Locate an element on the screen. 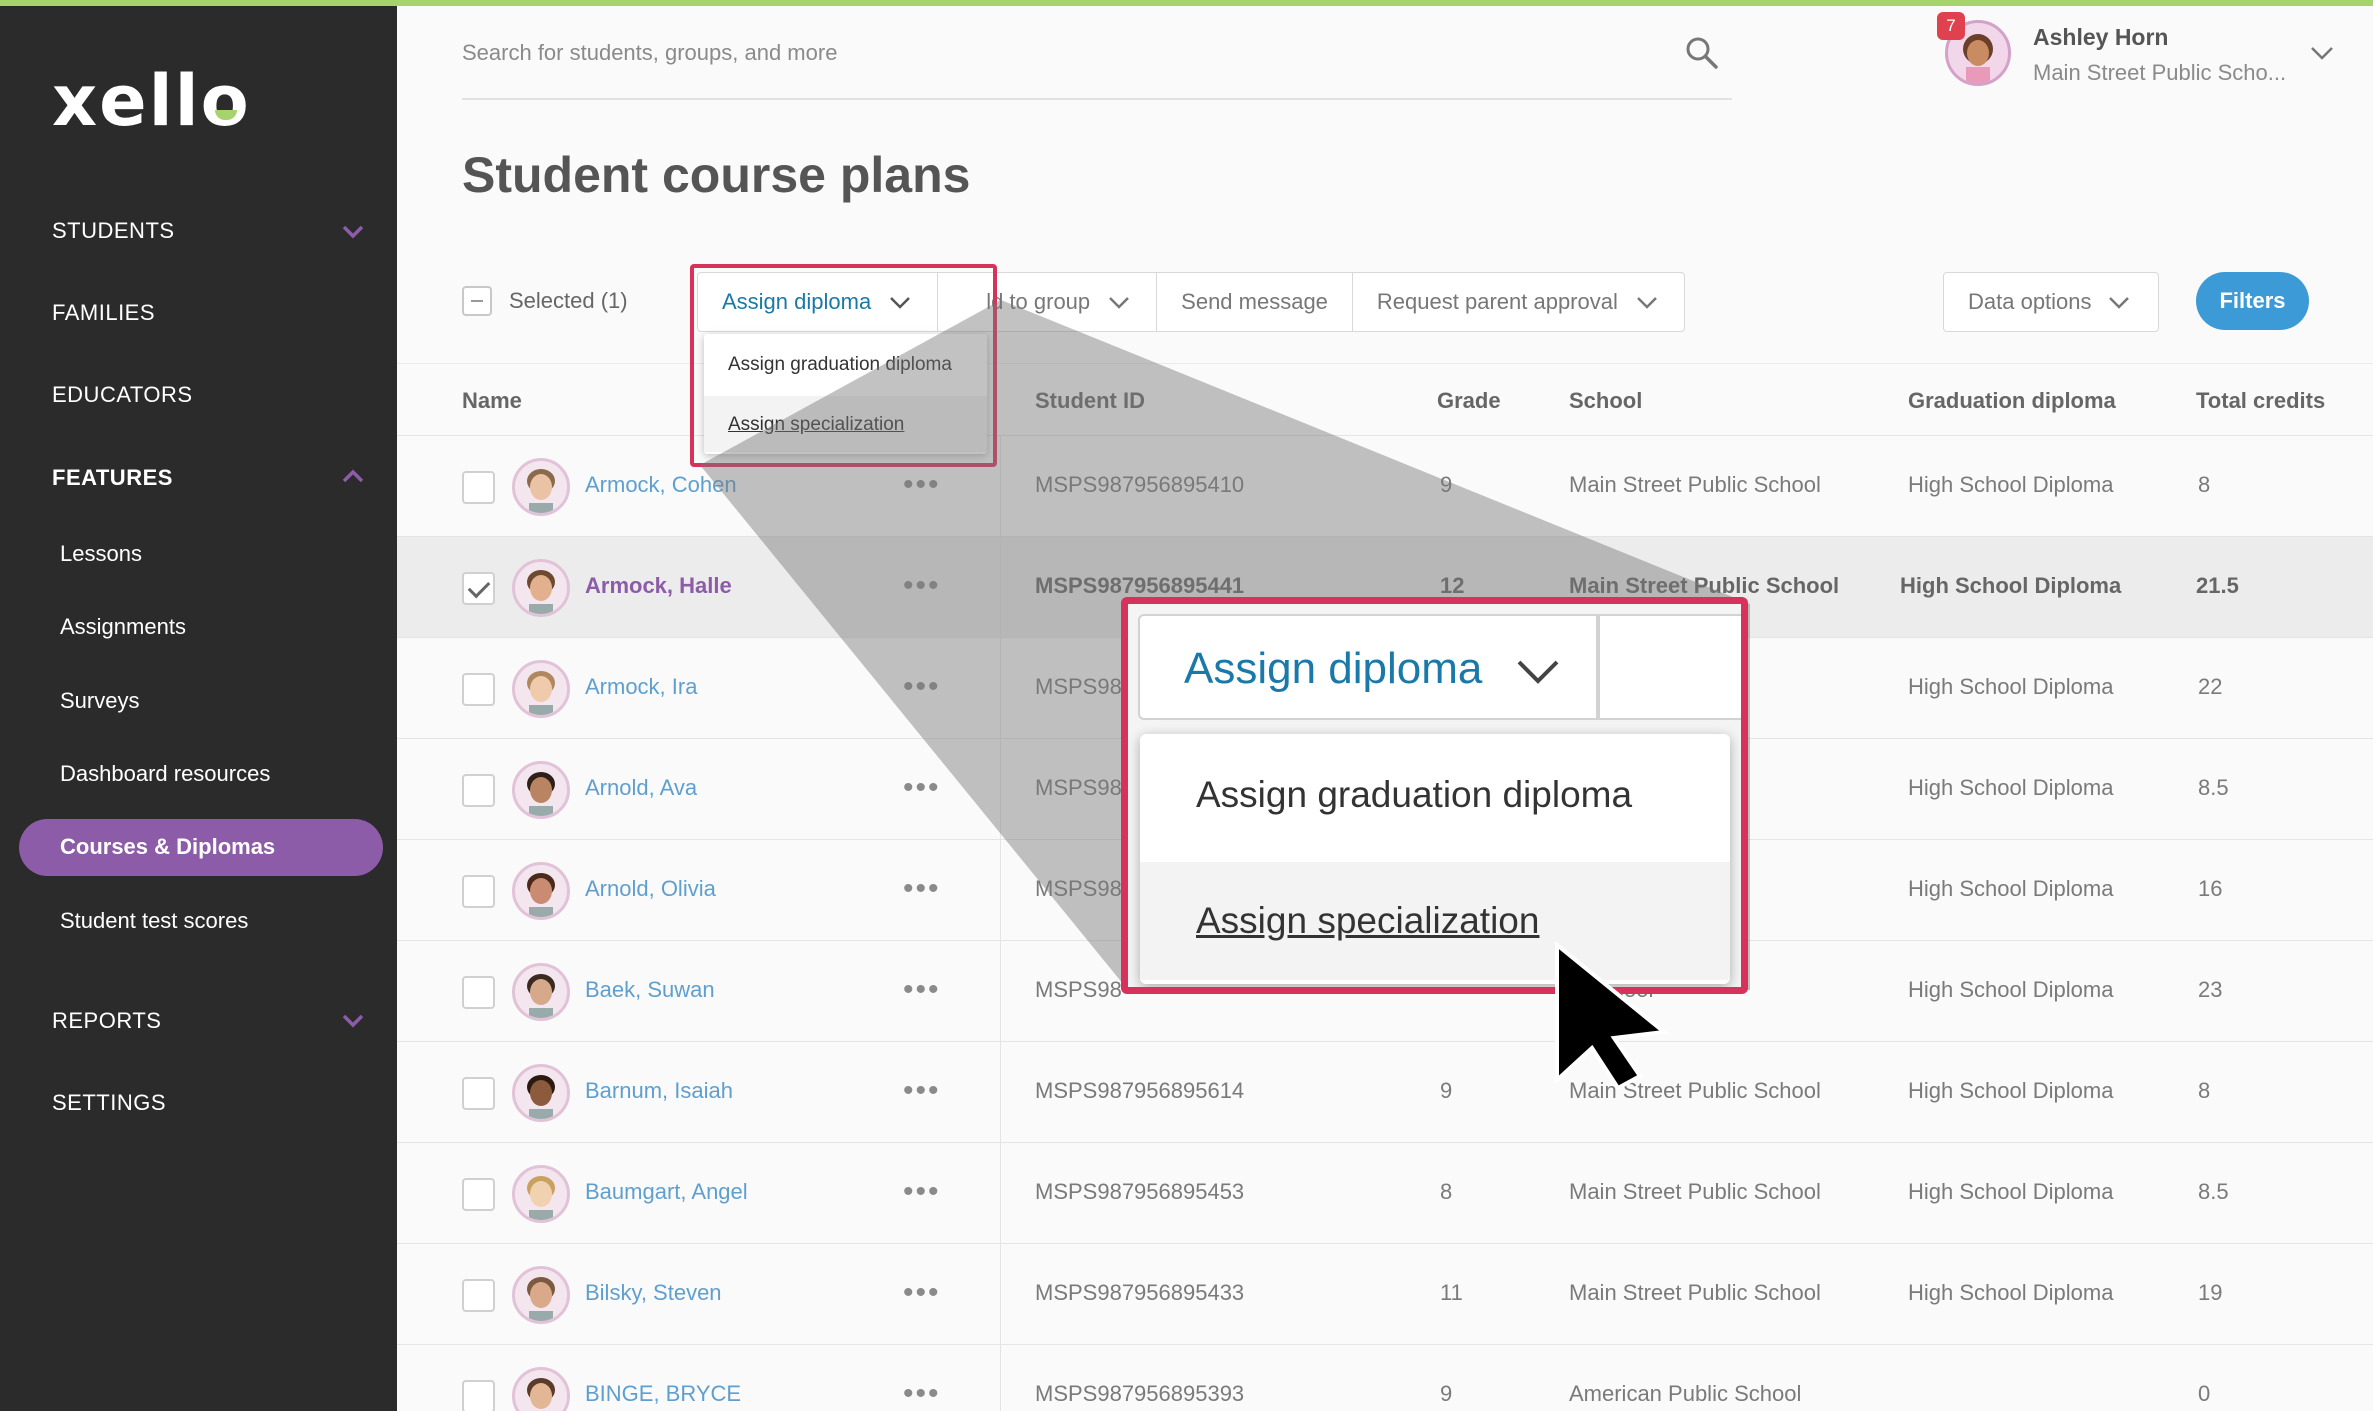 The image size is (2373, 1411). notification-badge: 7 is located at coordinates (1951, 26).